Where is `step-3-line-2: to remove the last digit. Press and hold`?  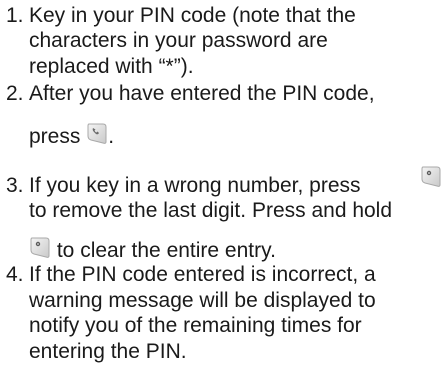 step-3-line-2: to remove the last digit. Press and hold is located at coordinates (211, 210).